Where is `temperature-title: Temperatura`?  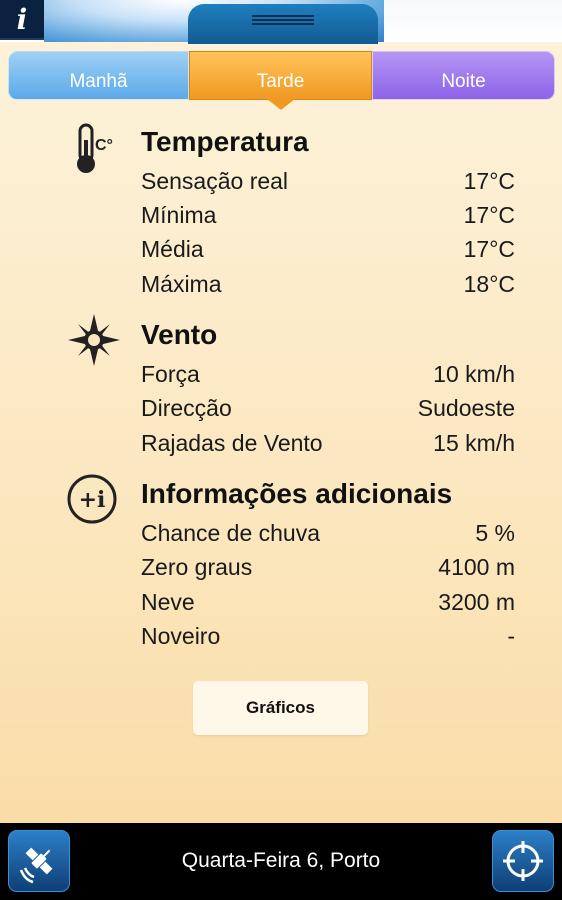 temperature-title: Temperatura is located at coordinates (225, 141).